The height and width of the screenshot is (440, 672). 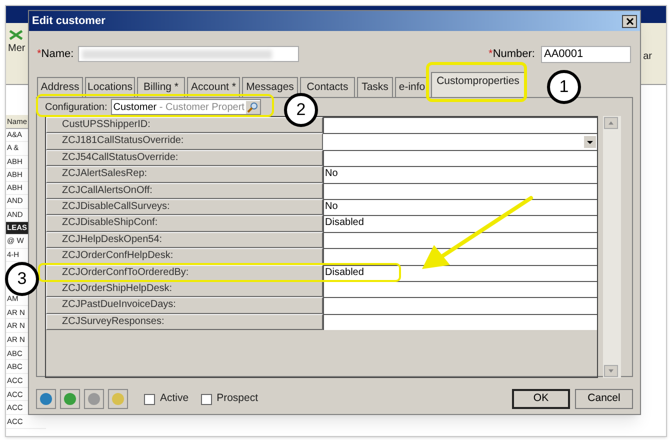 What do you see at coordinates (184, 141) in the screenshot?
I see `property-label: ZCJ181CallStatusOverride:` at bounding box center [184, 141].